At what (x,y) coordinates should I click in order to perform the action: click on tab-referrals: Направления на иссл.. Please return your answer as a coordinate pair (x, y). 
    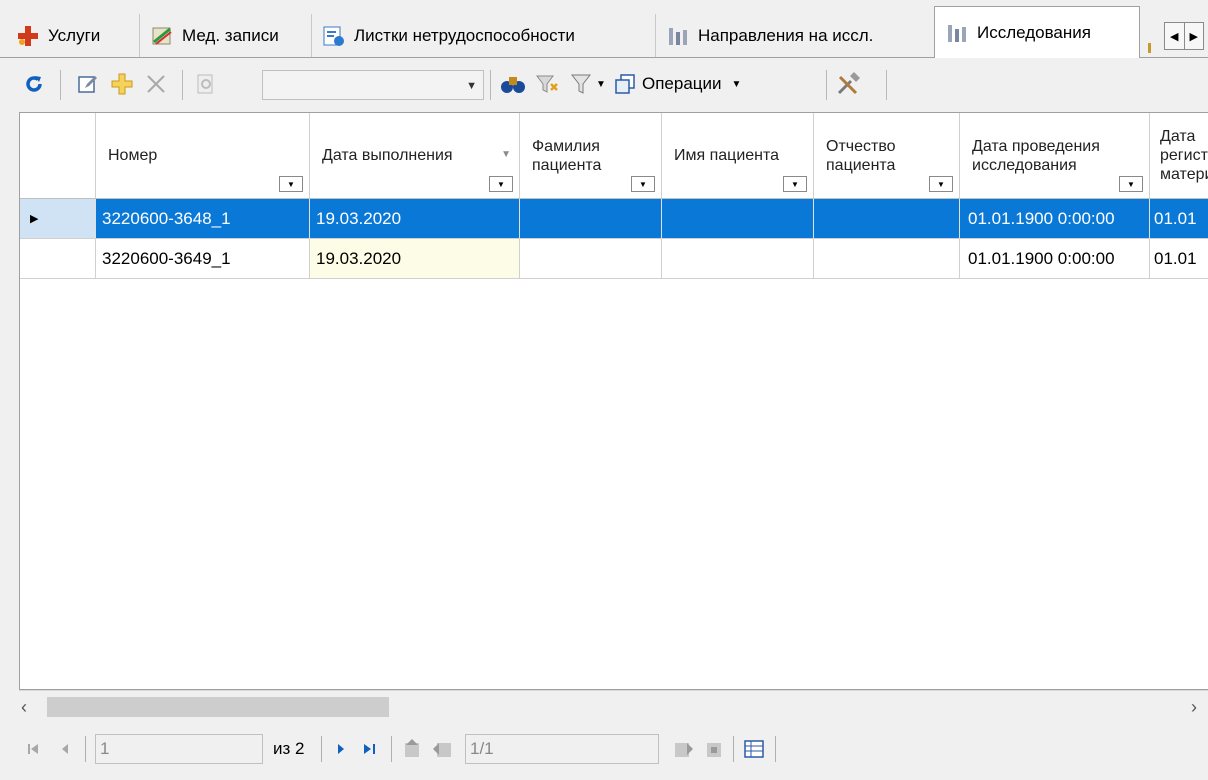
    Looking at the image, I should click on (795, 35).